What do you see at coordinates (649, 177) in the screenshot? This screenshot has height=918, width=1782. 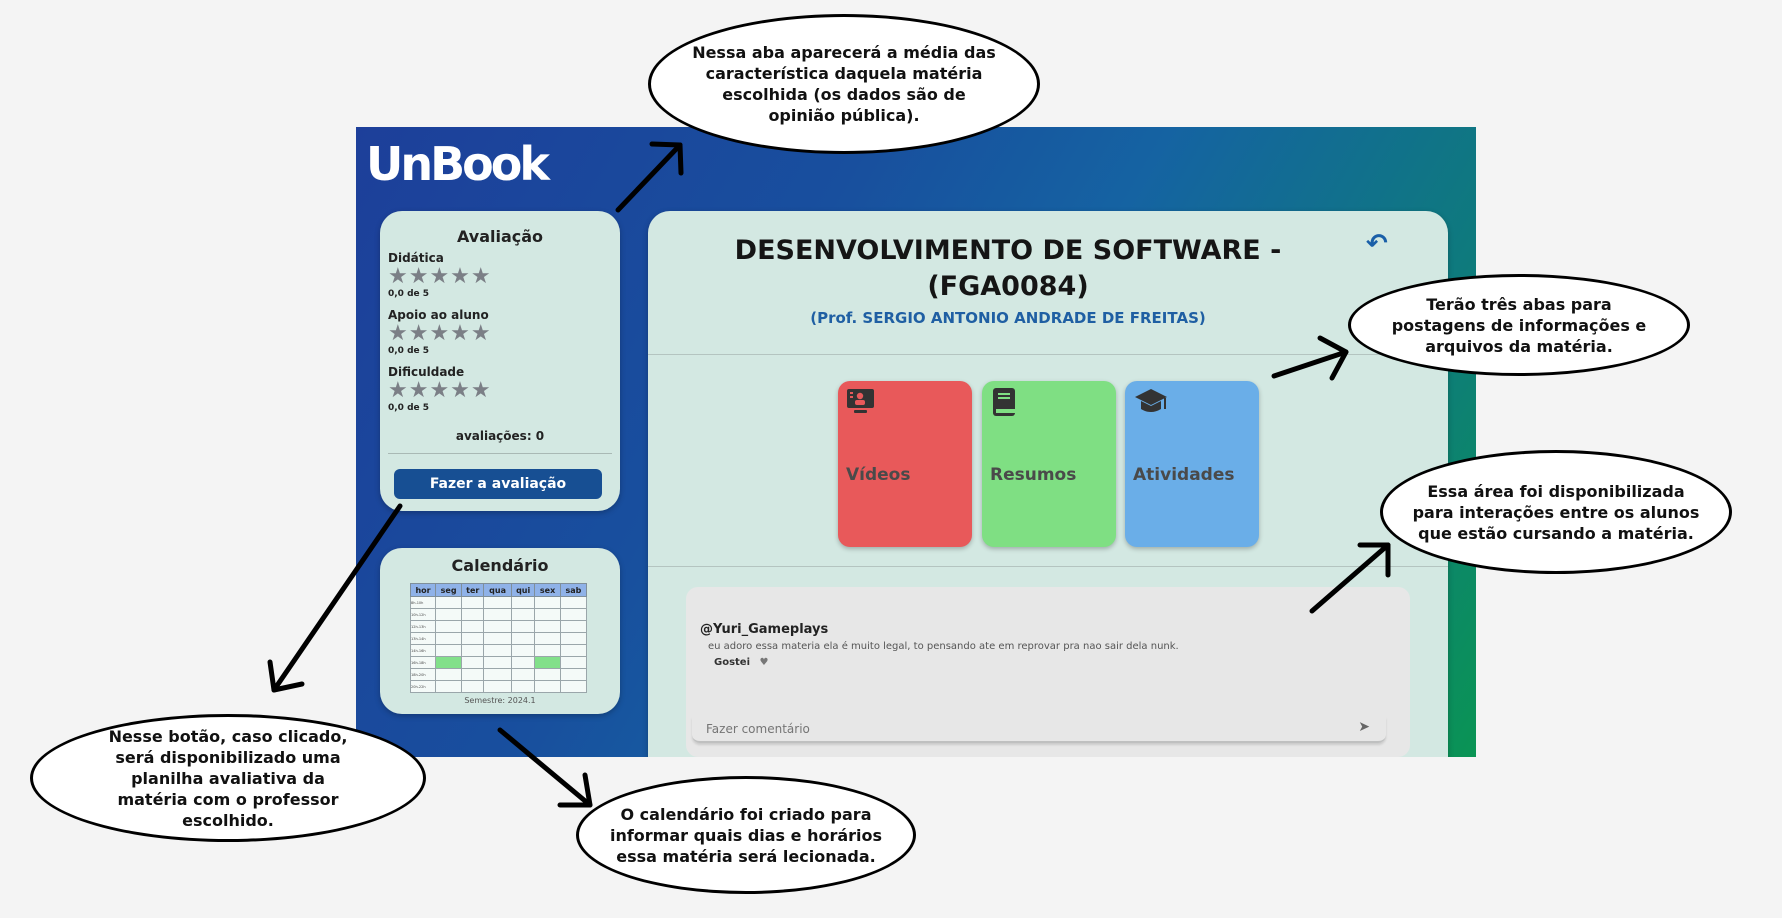 I see `arrow-to-top-bubble` at bounding box center [649, 177].